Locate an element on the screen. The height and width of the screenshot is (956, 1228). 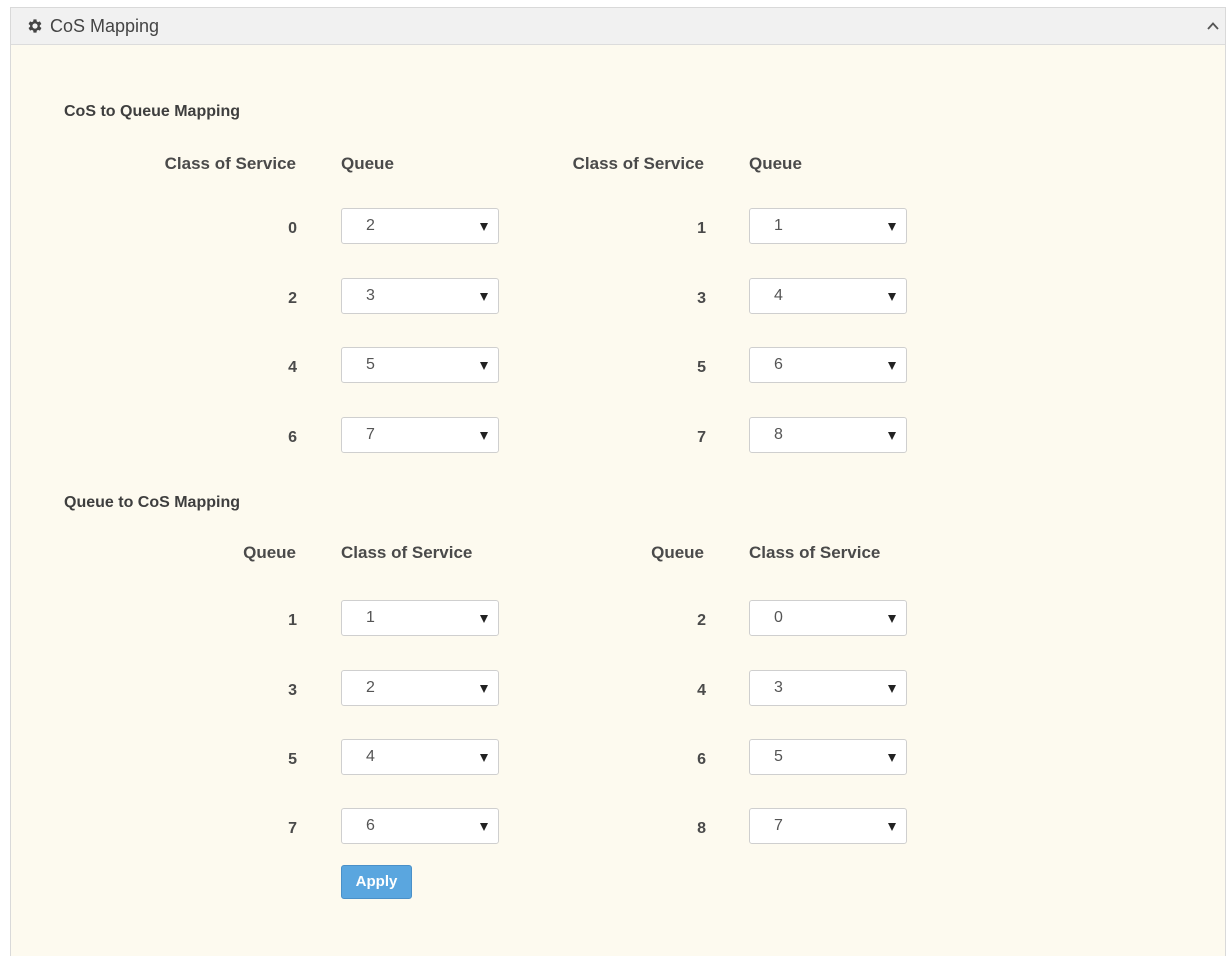
queue-label-2: 2 is located at coordinates (701, 620).